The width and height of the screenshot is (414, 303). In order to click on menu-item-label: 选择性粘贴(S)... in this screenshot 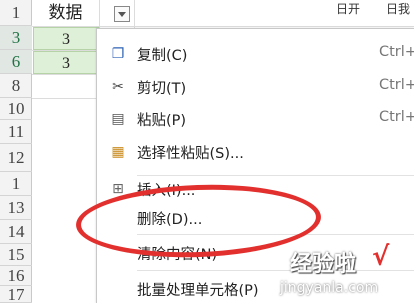, I will do `click(190, 154)`.